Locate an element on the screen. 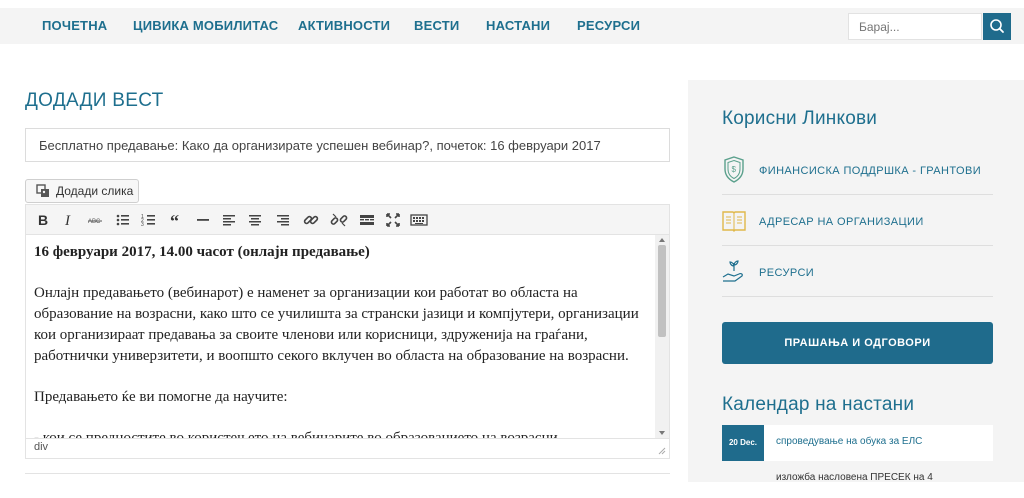 The image size is (1024, 498). resize-grip-icon is located at coordinates (662, 451).